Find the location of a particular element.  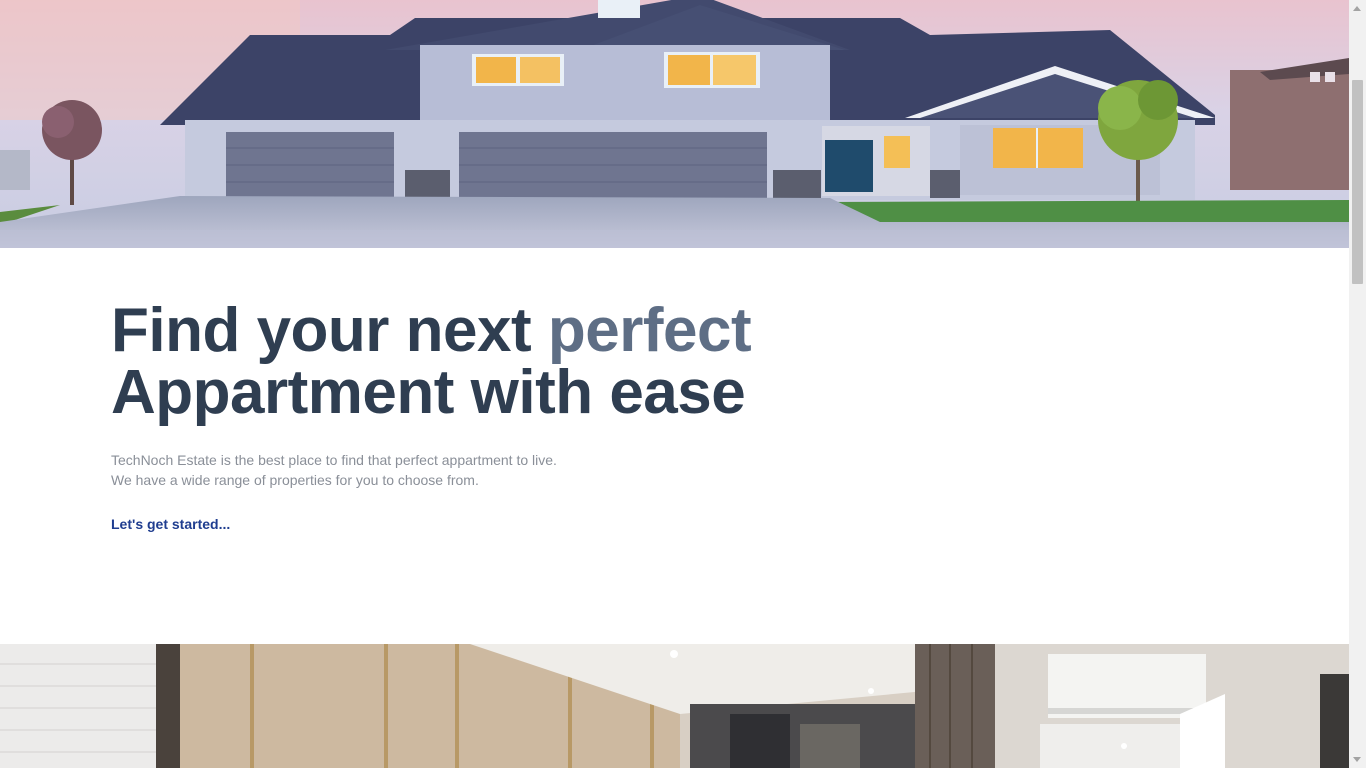

headline-part1: Find your next is located at coordinates (329, 330).